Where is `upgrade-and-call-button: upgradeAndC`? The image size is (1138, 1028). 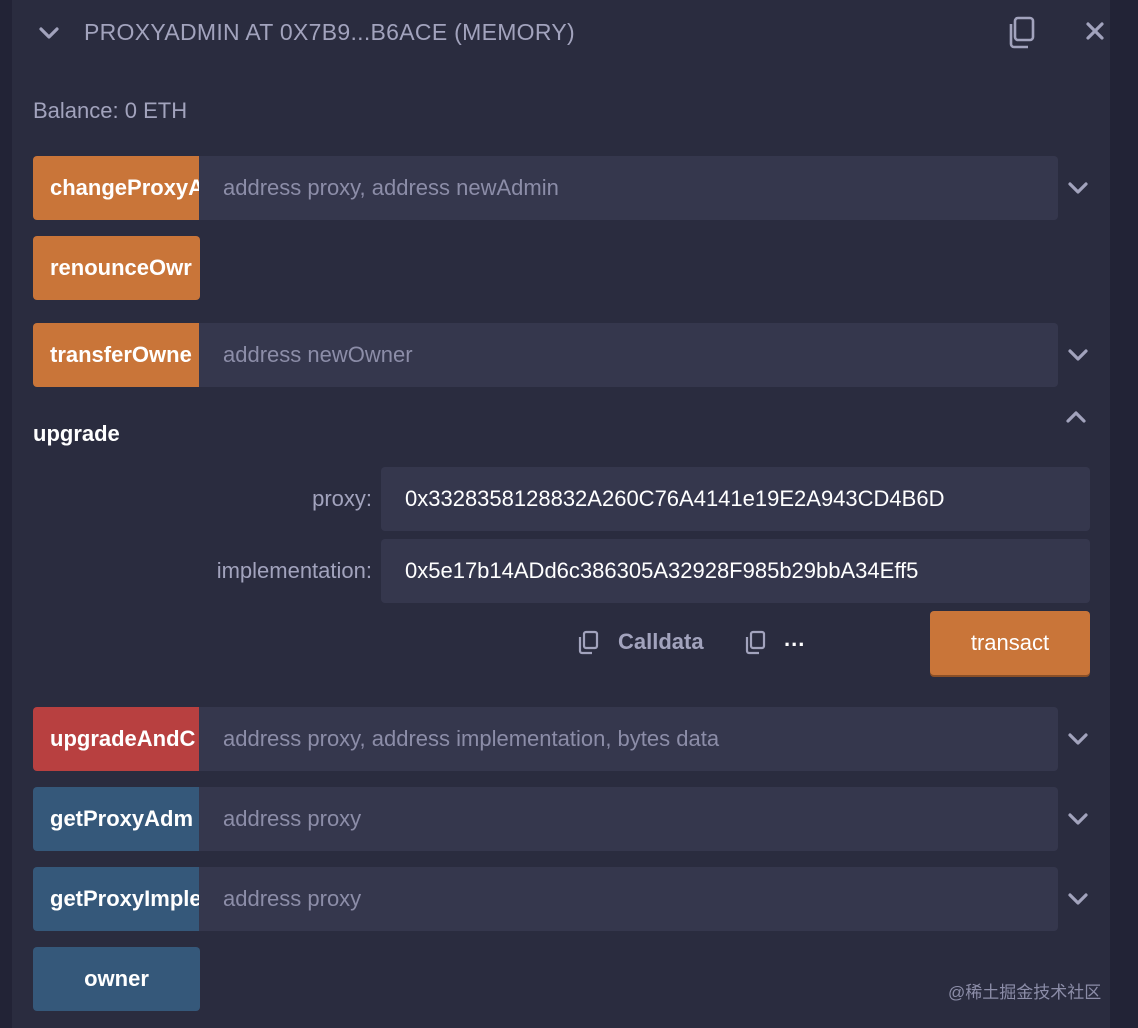 upgrade-and-call-button: upgradeAndC is located at coordinates (116, 739).